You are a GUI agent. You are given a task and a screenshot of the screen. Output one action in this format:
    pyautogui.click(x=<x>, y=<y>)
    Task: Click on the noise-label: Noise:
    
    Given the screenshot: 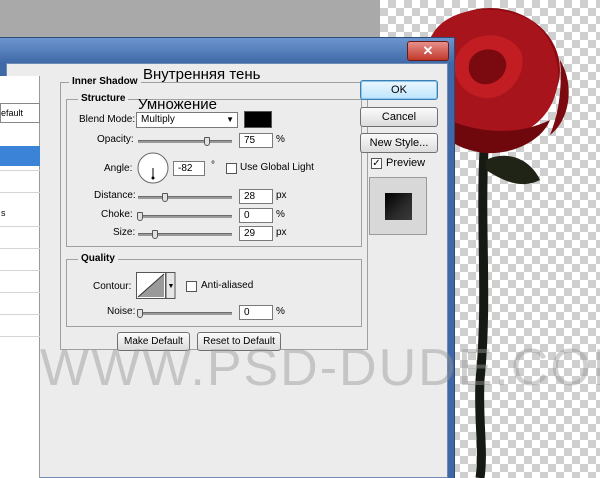 What is the action you would take?
    pyautogui.click(x=121, y=311)
    